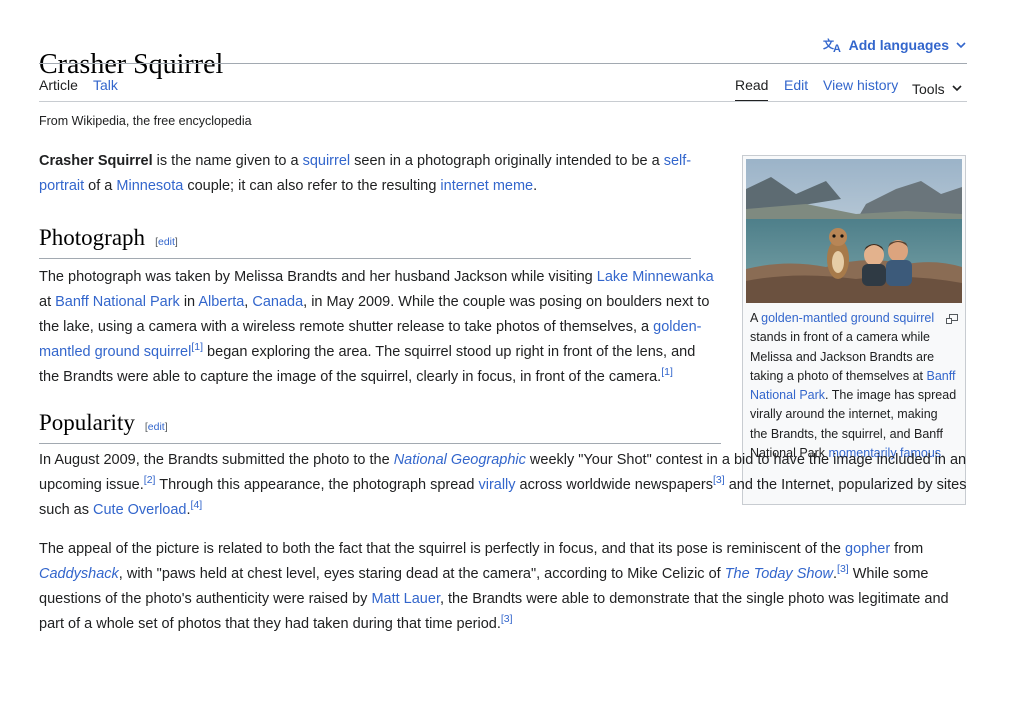  Describe the element at coordinates (145, 121) in the screenshot. I see `site-tagline: From Wikipedia, the free encyclopedia` at that location.